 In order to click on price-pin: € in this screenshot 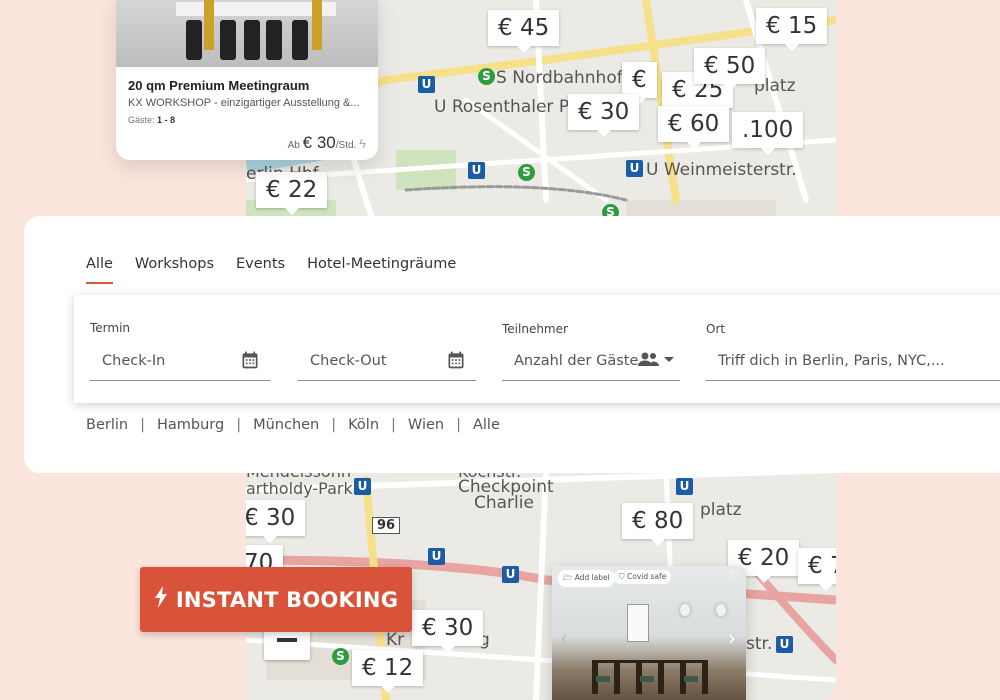, I will do `click(639, 83)`.